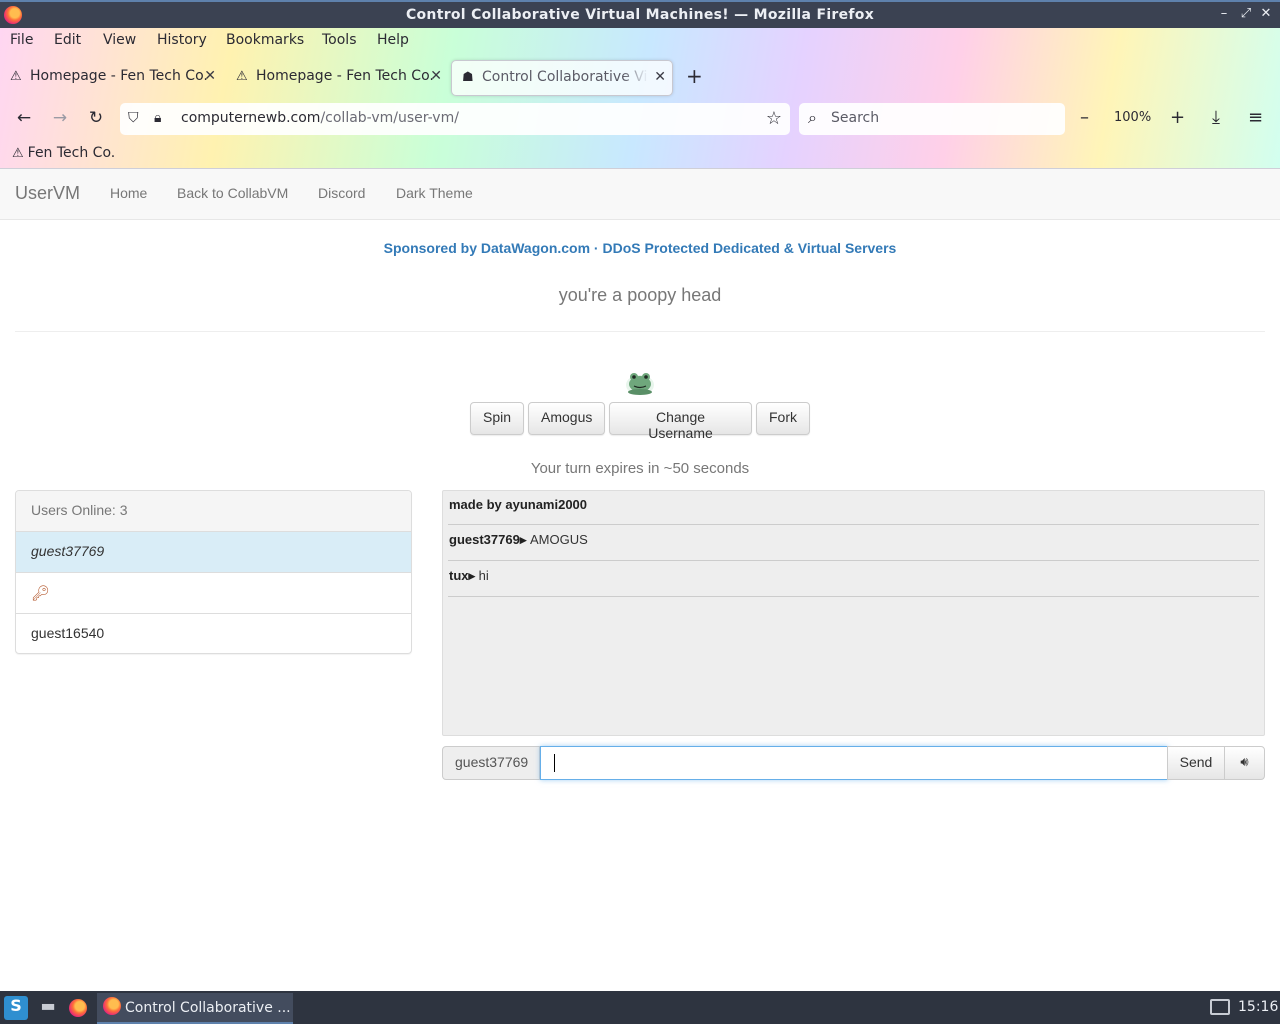 The width and height of the screenshot is (1280, 1024). Describe the element at coordinates (932, 119) in the screenshot. I see `search-bar: ⌕ Search` at that location.